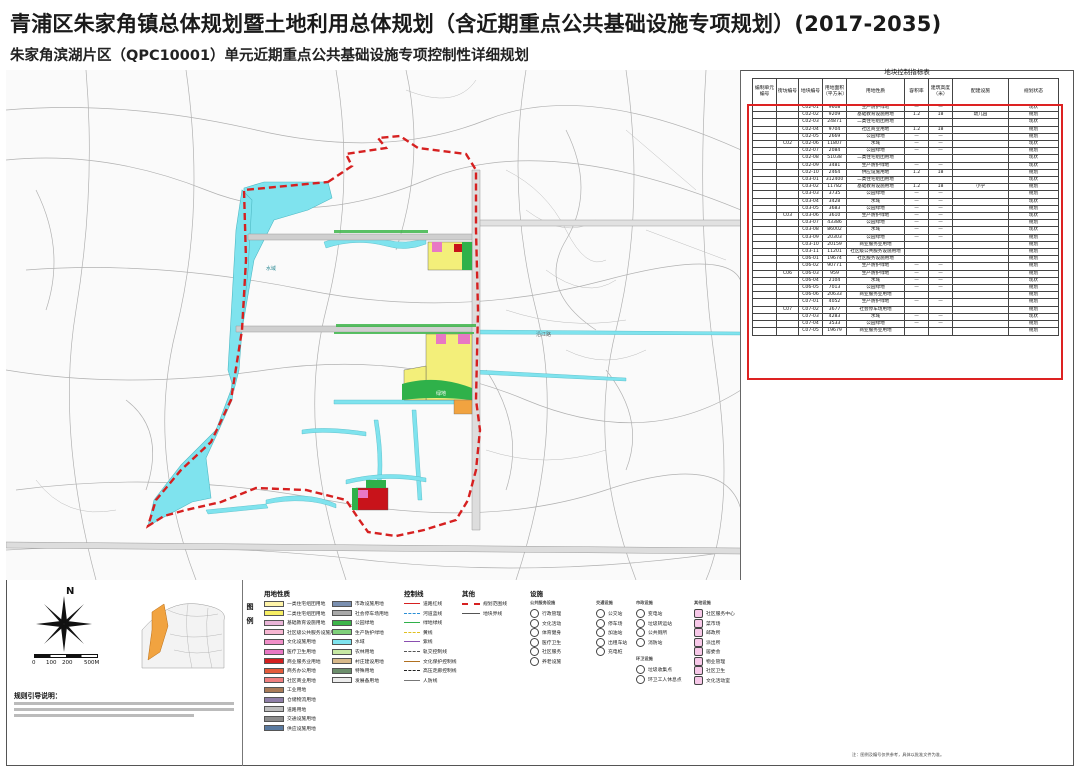  Describe the element at coordinates (810, 115) in the screenshot. I see `table-cell: C02-02` at that location.